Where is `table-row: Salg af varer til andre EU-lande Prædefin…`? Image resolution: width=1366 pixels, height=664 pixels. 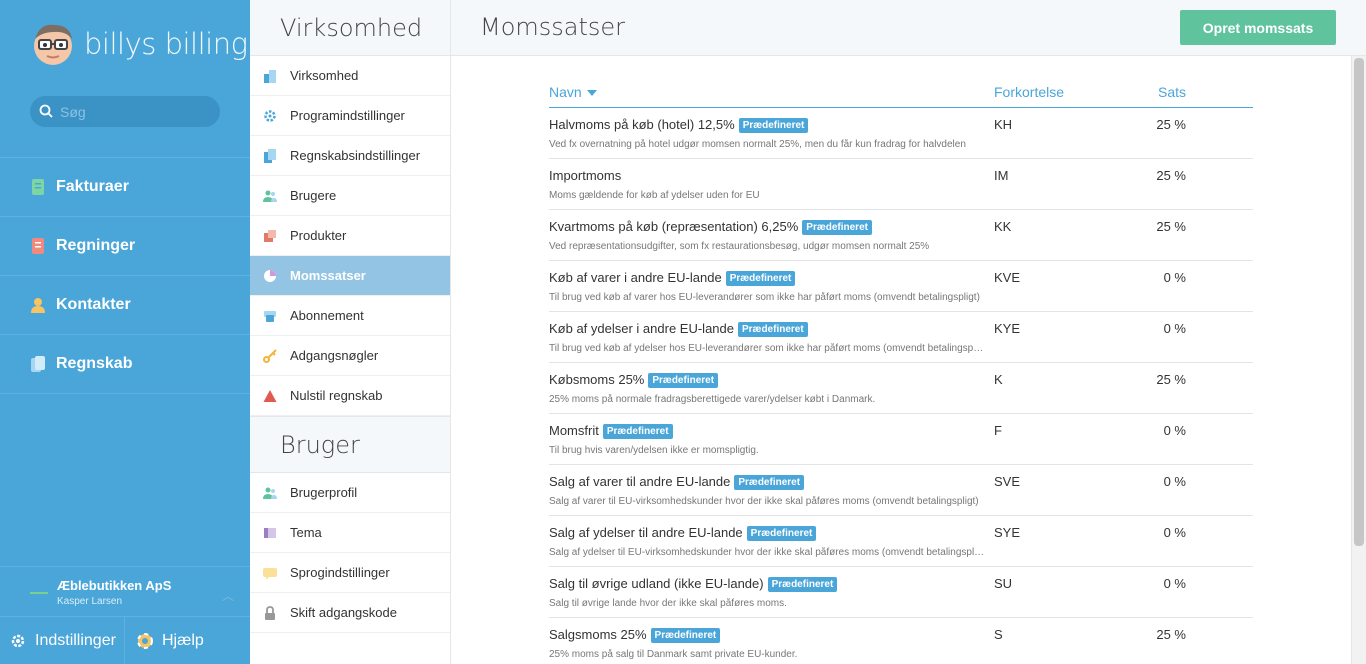
table-row: Salg af varer til andre EU-lande Prædefin… is located at coordinates (901, 490).